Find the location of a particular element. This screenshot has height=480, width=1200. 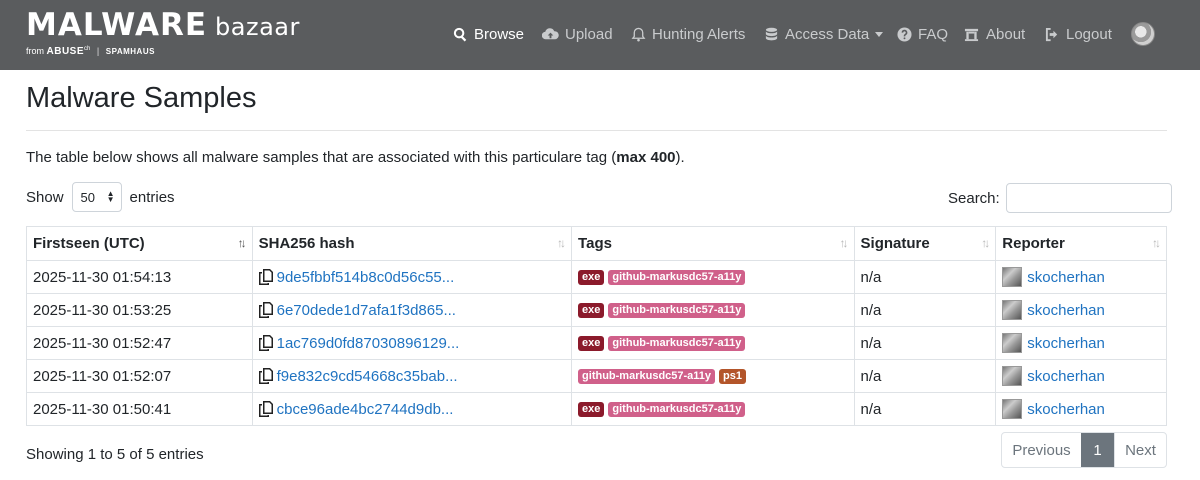

tags-cell: github-markusdc57-a11y ps1 is located at coordinates (712, 376).